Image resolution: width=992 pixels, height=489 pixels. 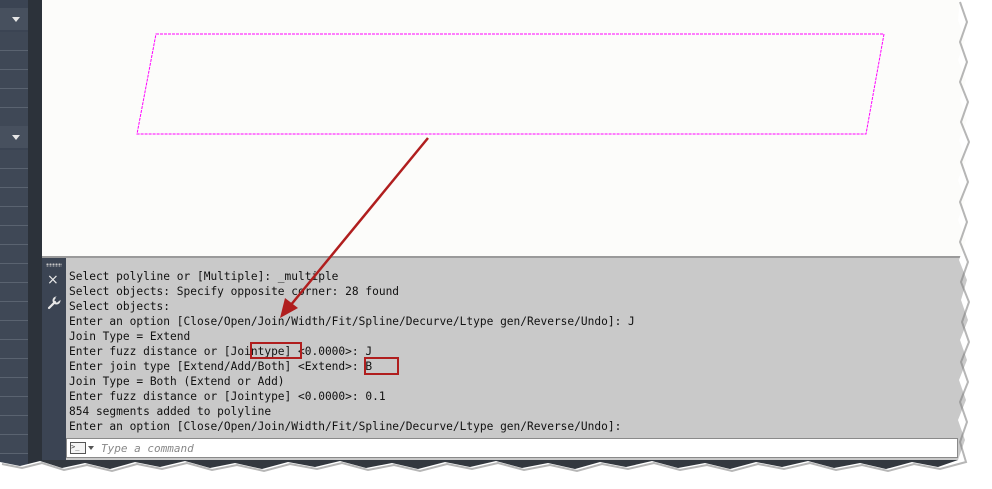 What do you see at coordinates (170, 411) in the screenshot?
I see `history-line: 854 segments added to polyline` at bounding box center [170, 411].